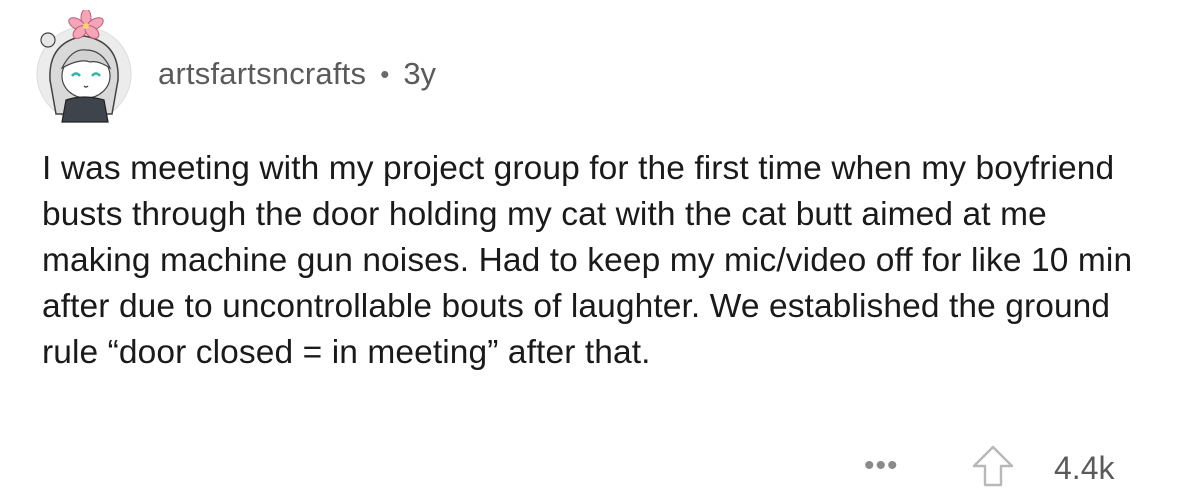 The width and height of the screenshot is (1179, 498). What do you see at coordinates (262, 74) in the screenshot?
I see `username-link: artsfartsncrafts` at bounding box center [262, 74].